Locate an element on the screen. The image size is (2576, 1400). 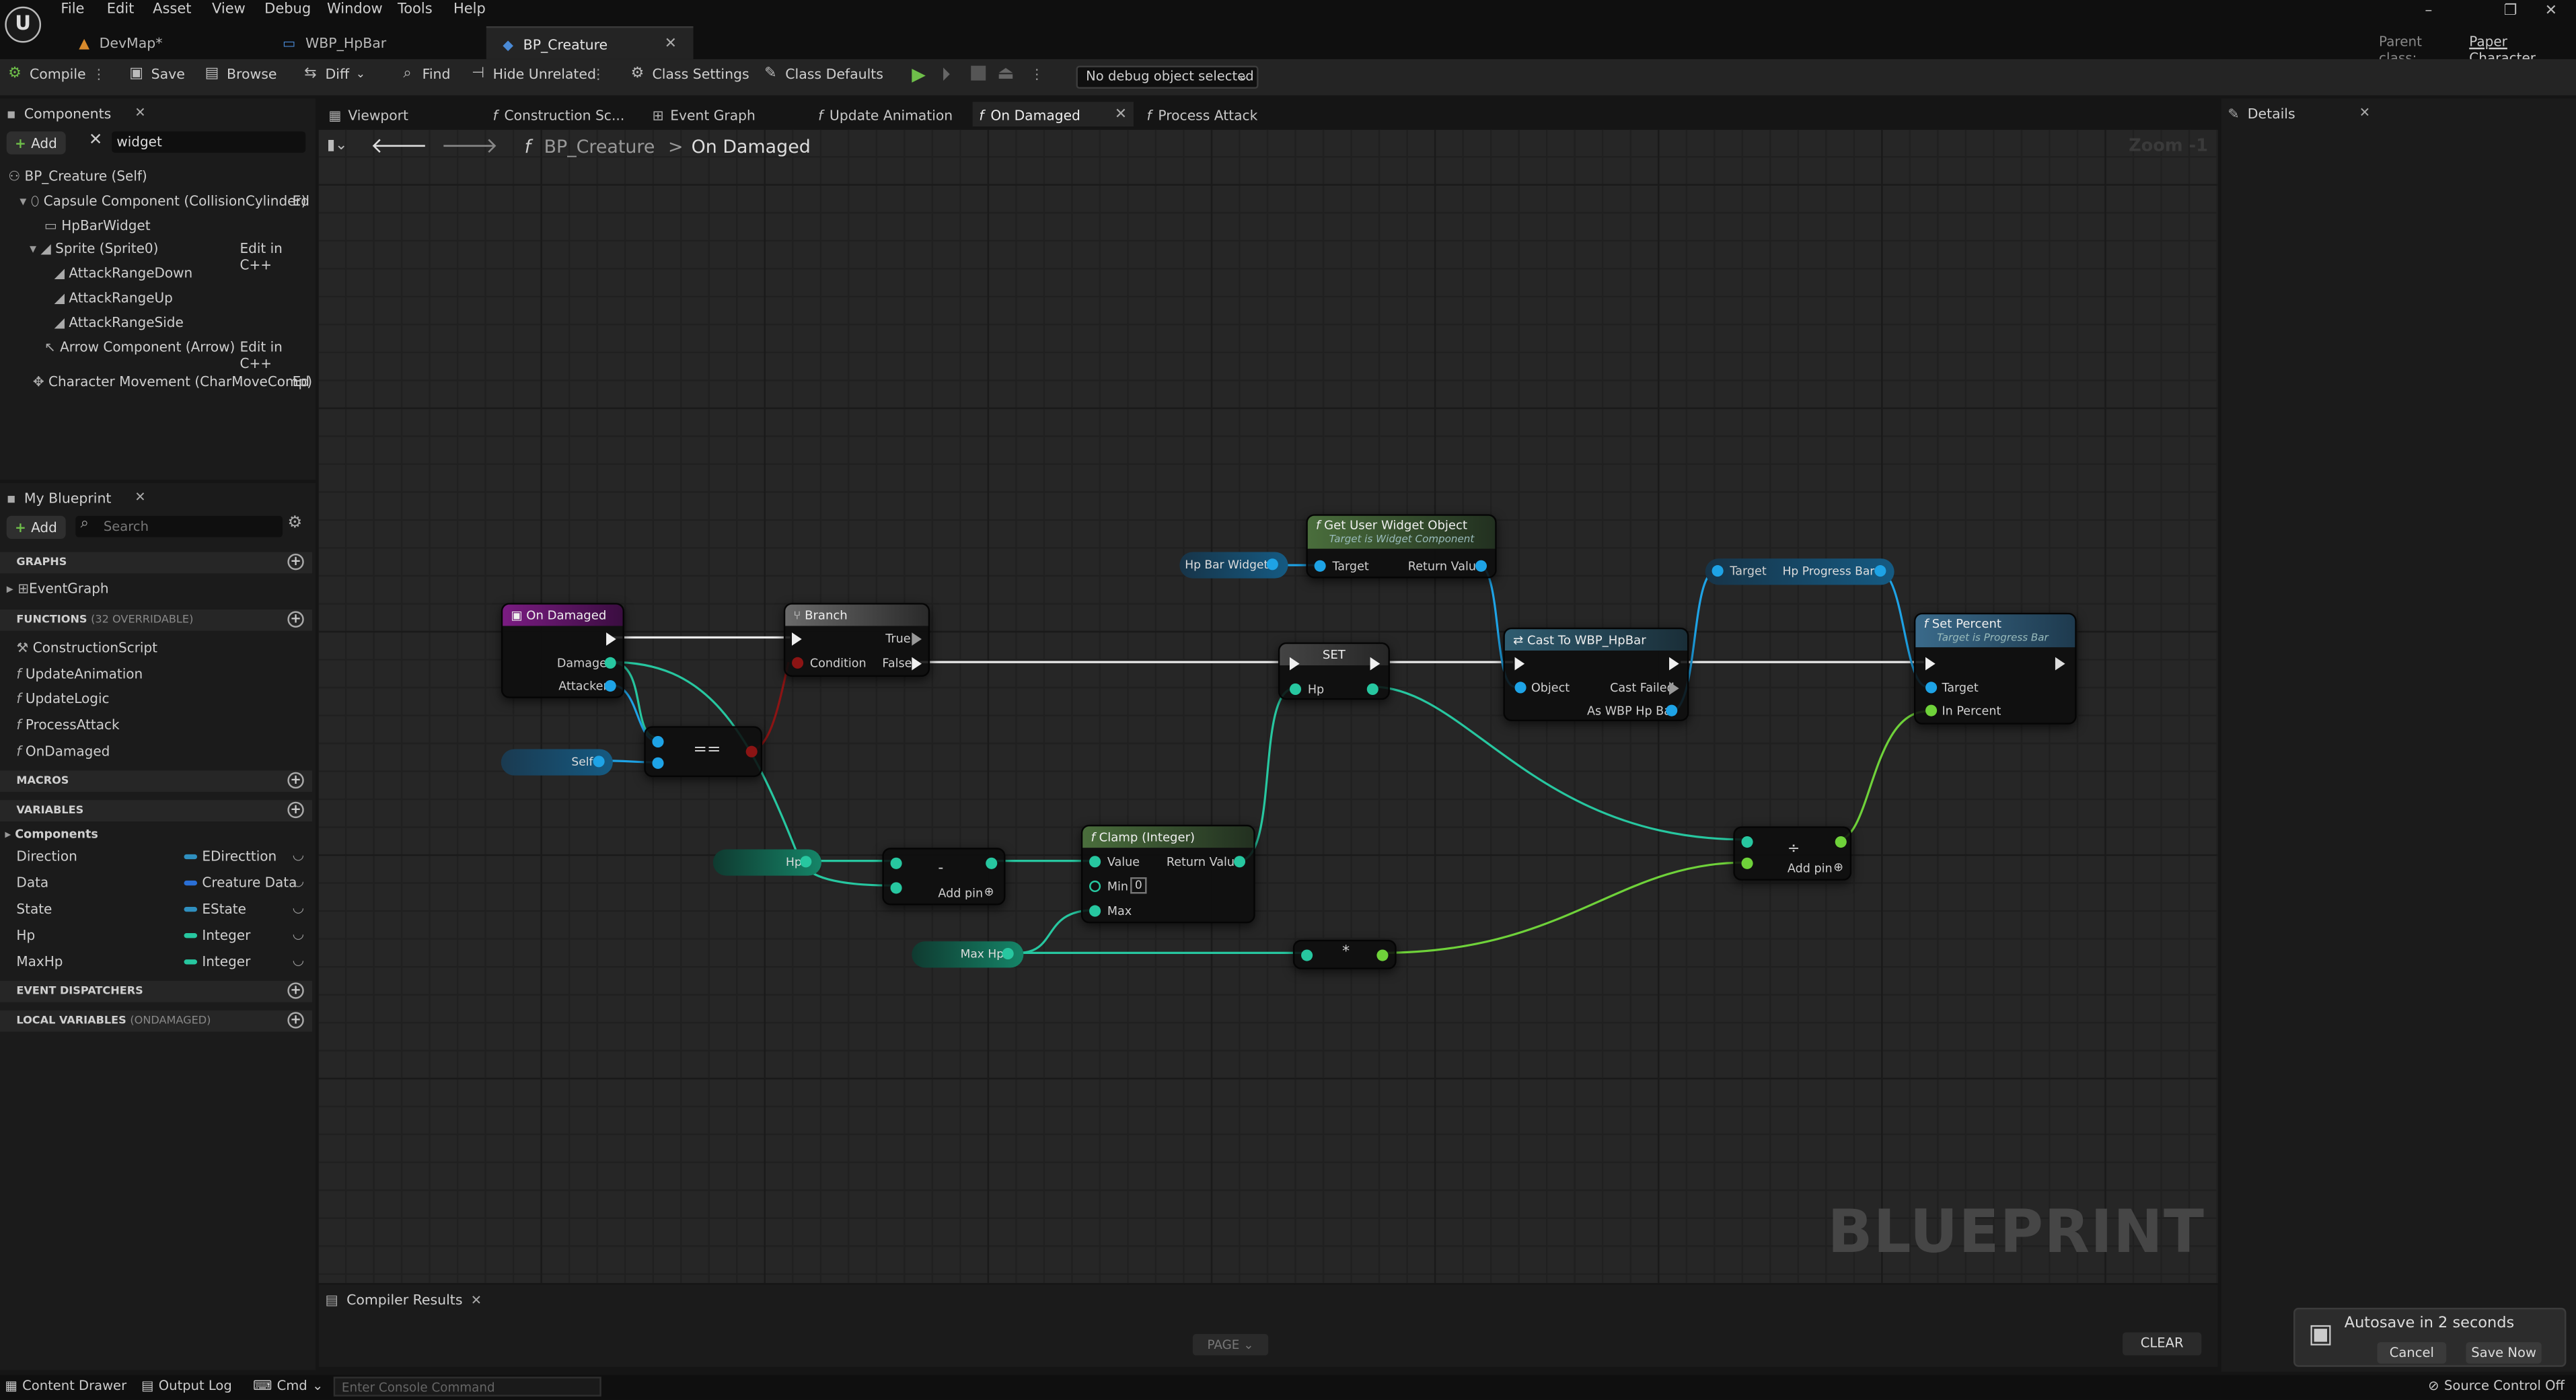
attacker-pin is located at coordinates (610, 685).